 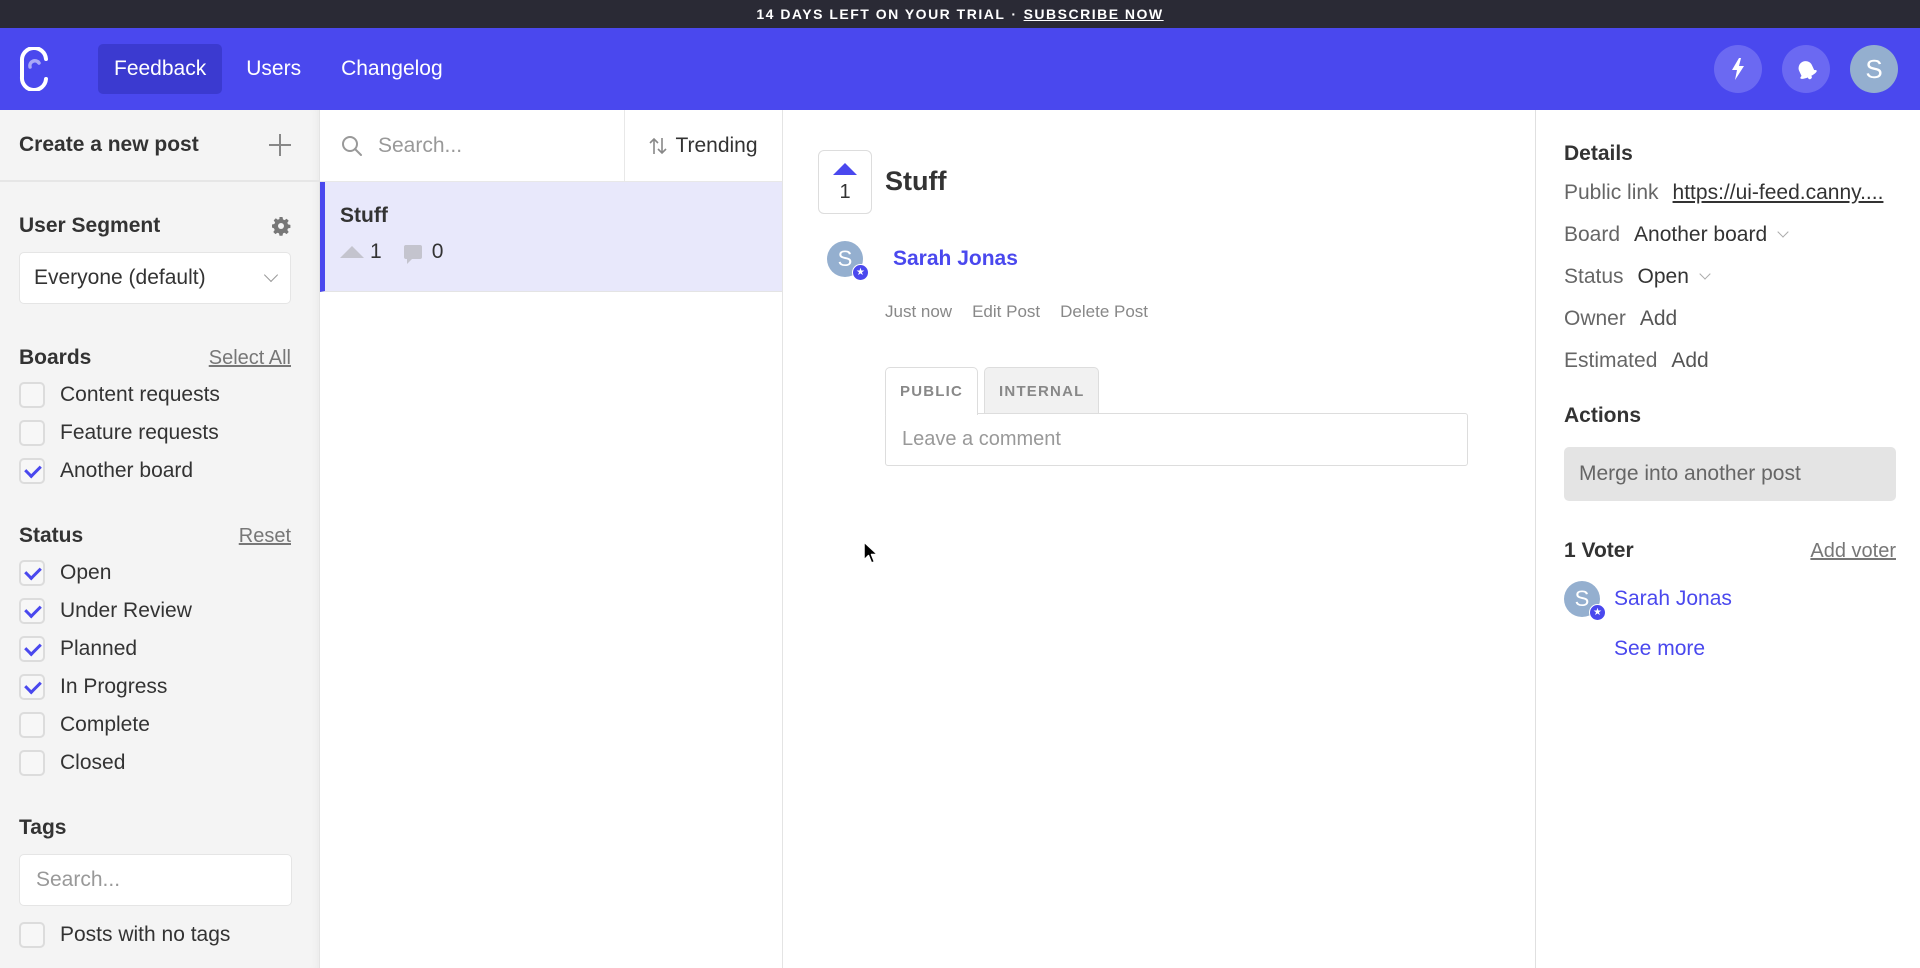 I want to click on post-list-item-selected: Stuff 1 0, so click(x=551, y=237).